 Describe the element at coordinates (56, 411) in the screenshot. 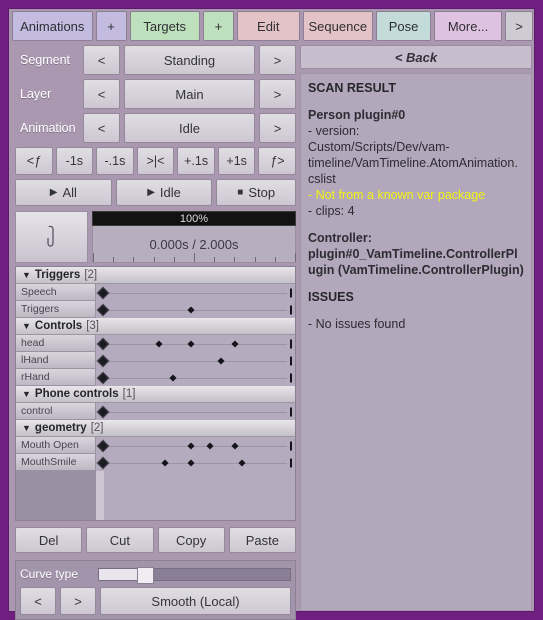

I see `target-row-name: control` at that location.